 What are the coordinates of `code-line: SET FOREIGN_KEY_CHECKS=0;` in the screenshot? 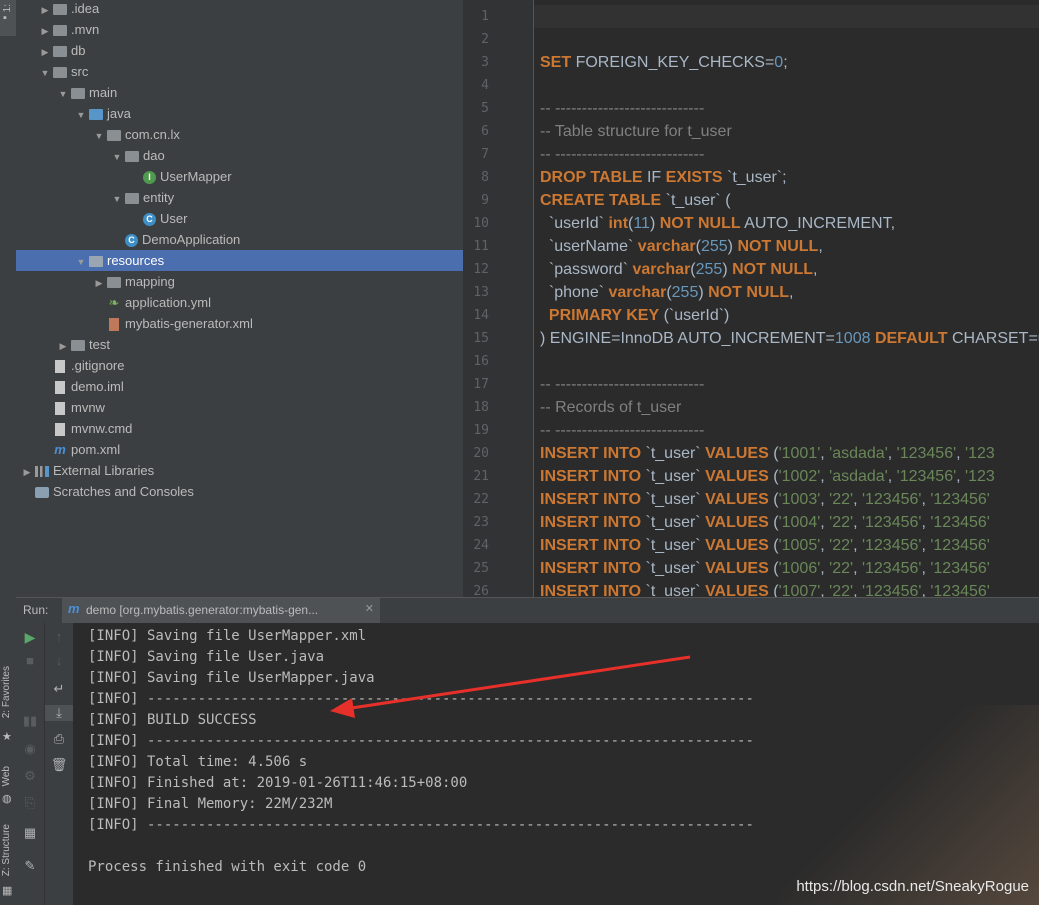 It's located at (664, 62).